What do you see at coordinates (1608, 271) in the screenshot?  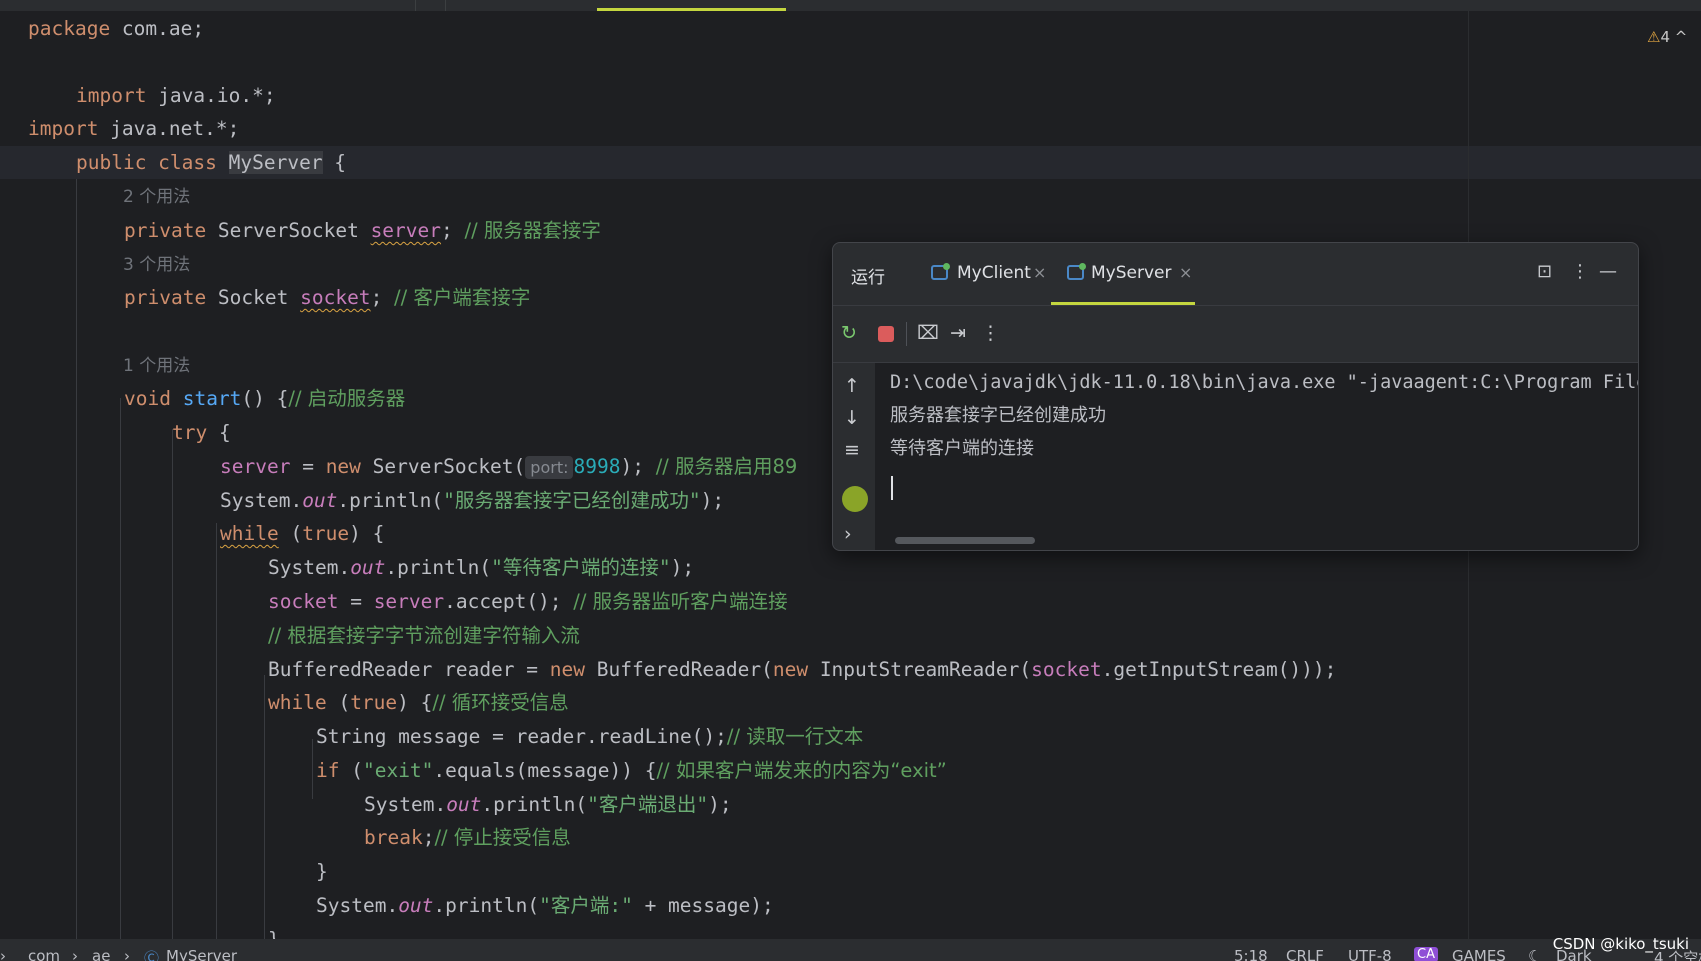 I see `minimize-icon: —` at bounding box center [1608, 271].